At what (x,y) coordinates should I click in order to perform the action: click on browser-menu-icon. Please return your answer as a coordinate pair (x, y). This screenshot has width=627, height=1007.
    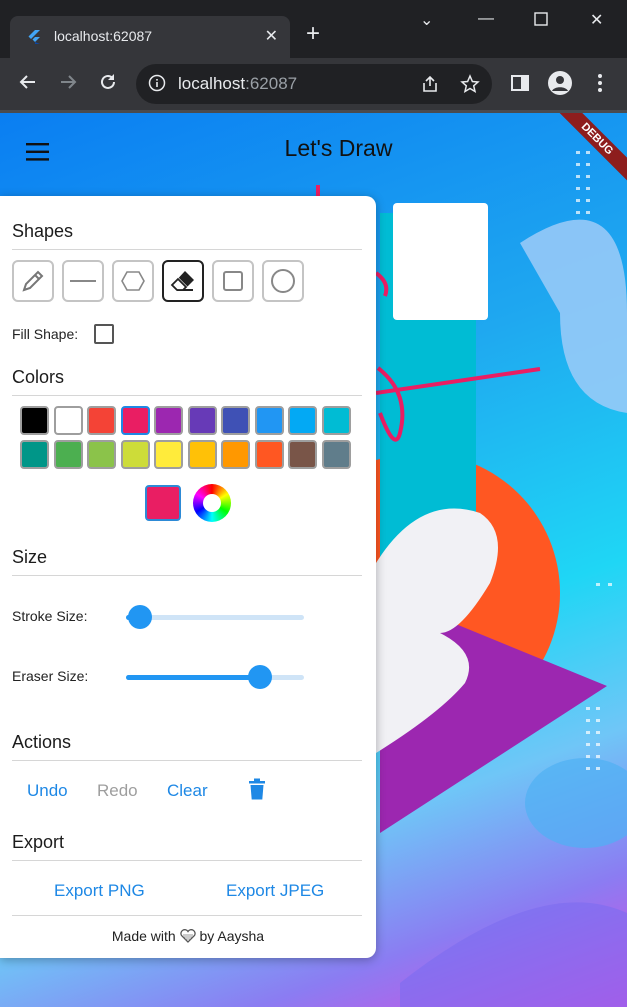
    Looking at the image, I should click on (600, 83).